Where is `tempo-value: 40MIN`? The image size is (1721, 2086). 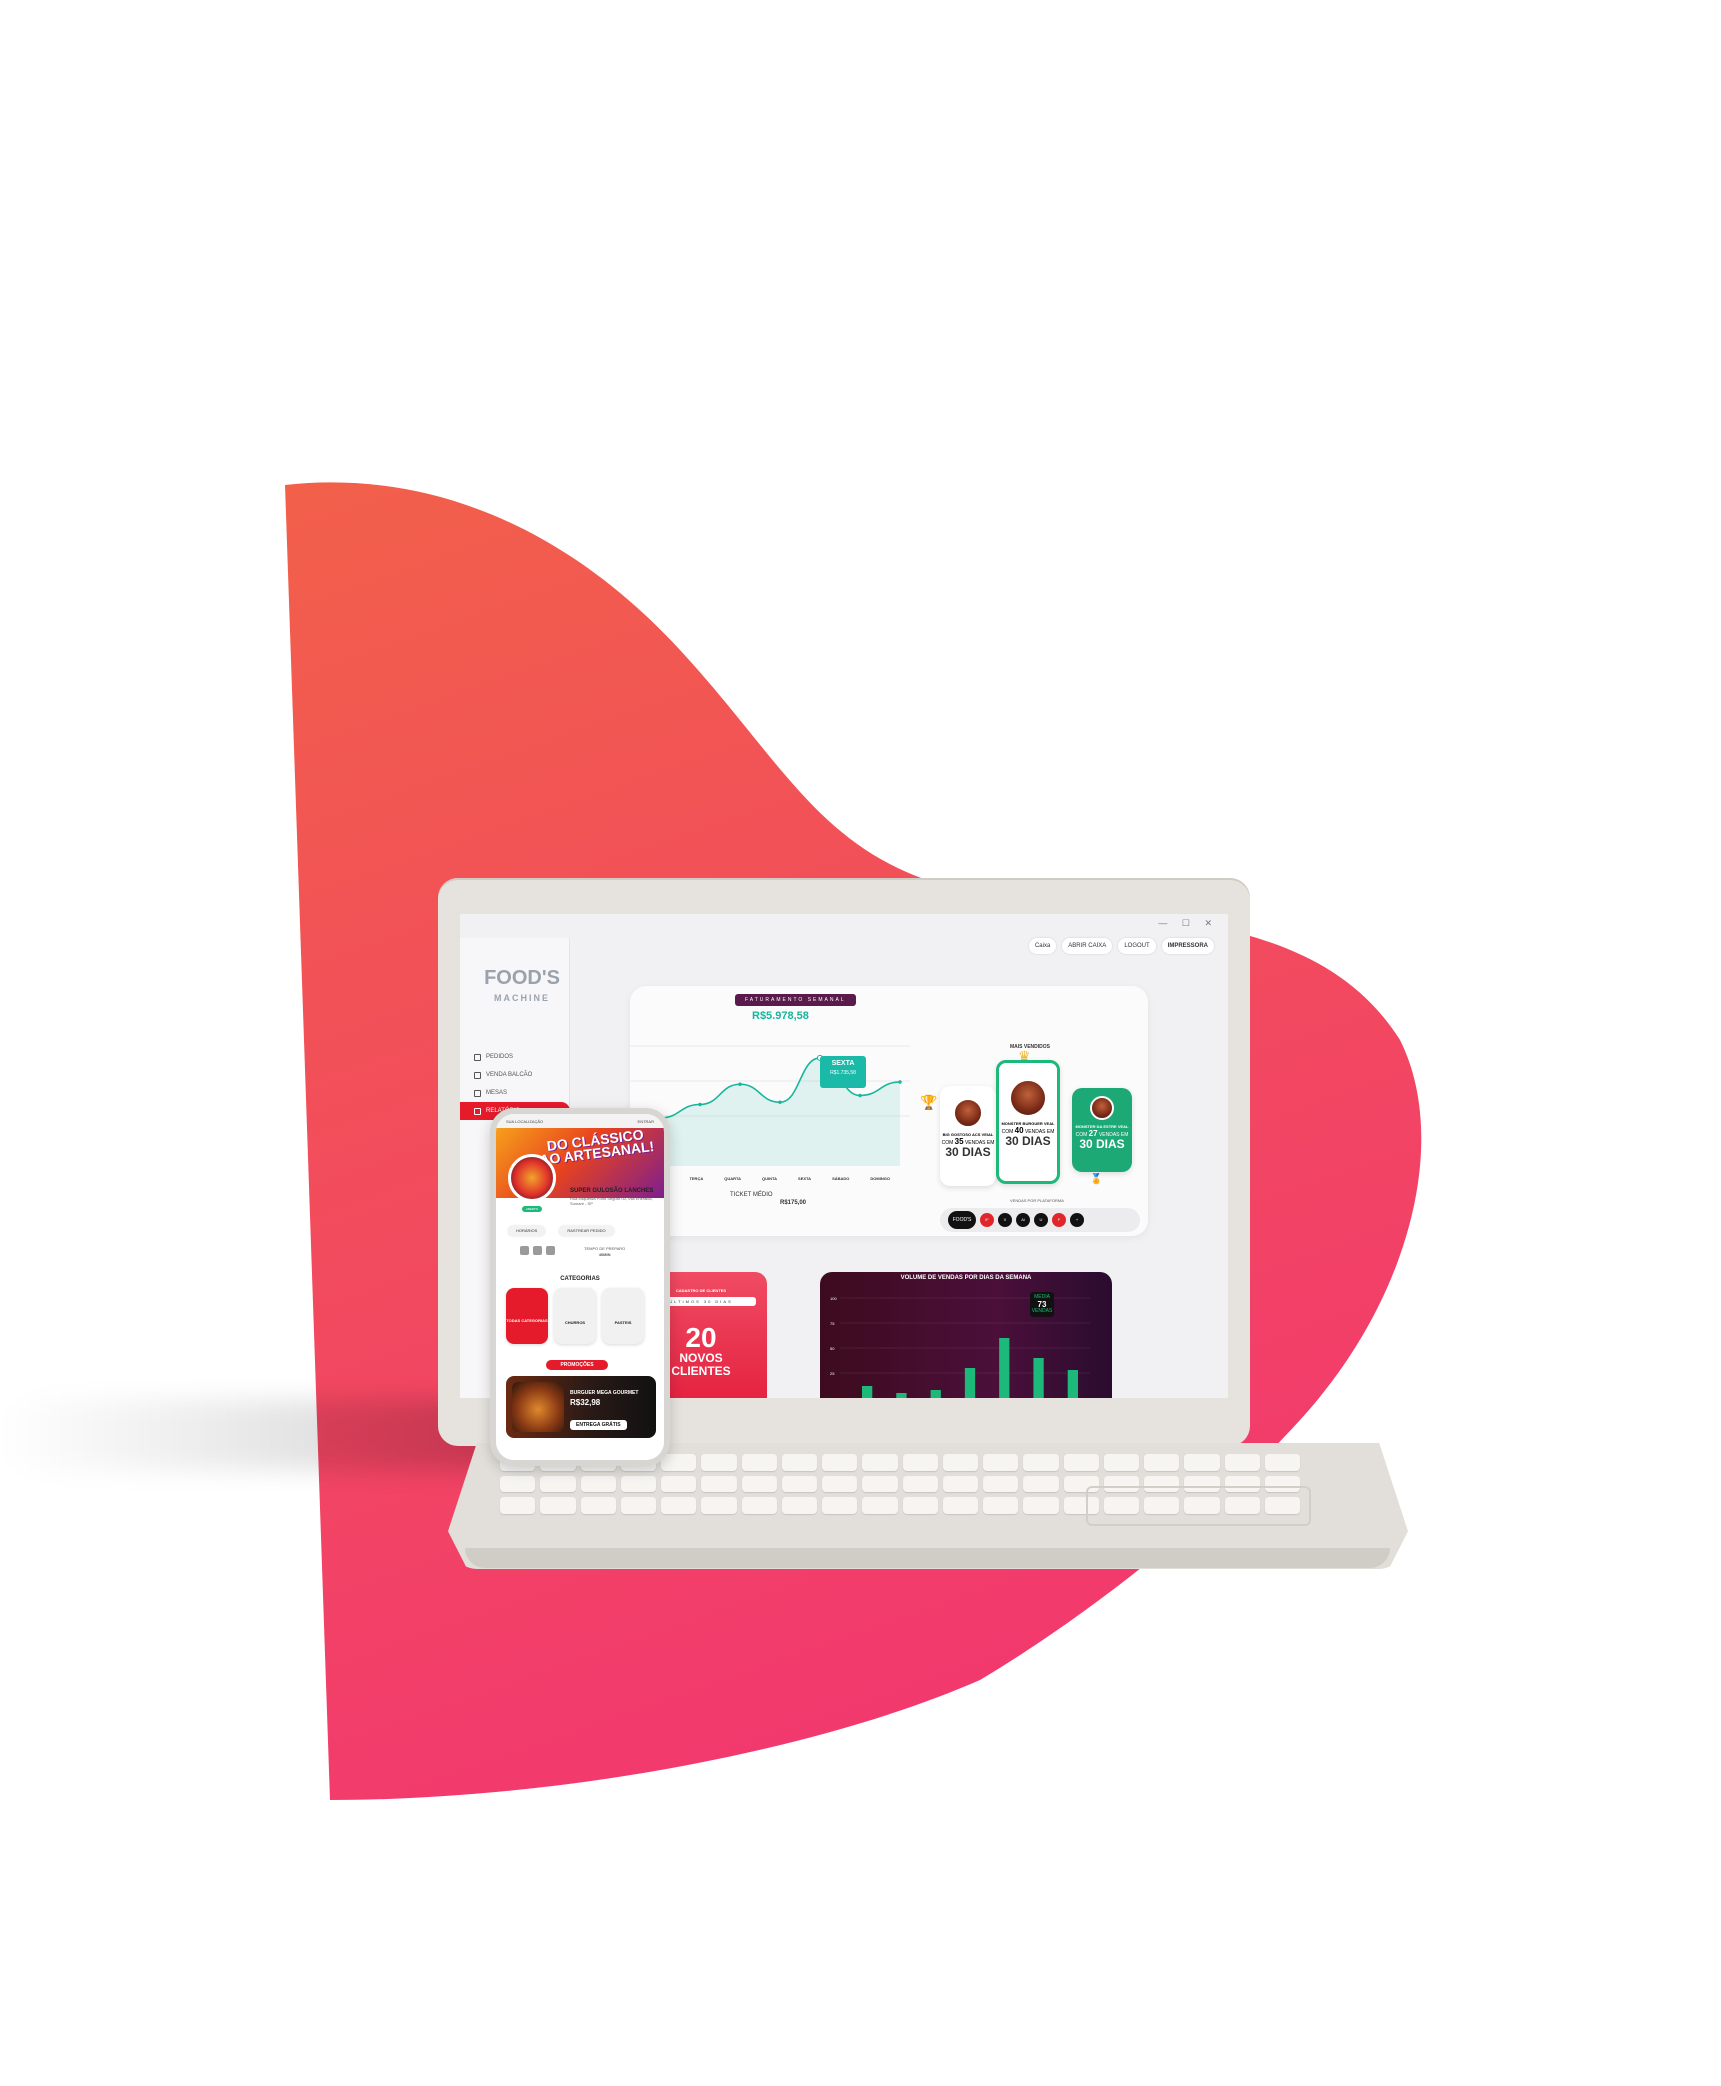 tempo-value: 40MIN is located at coordinates (604, 1254).